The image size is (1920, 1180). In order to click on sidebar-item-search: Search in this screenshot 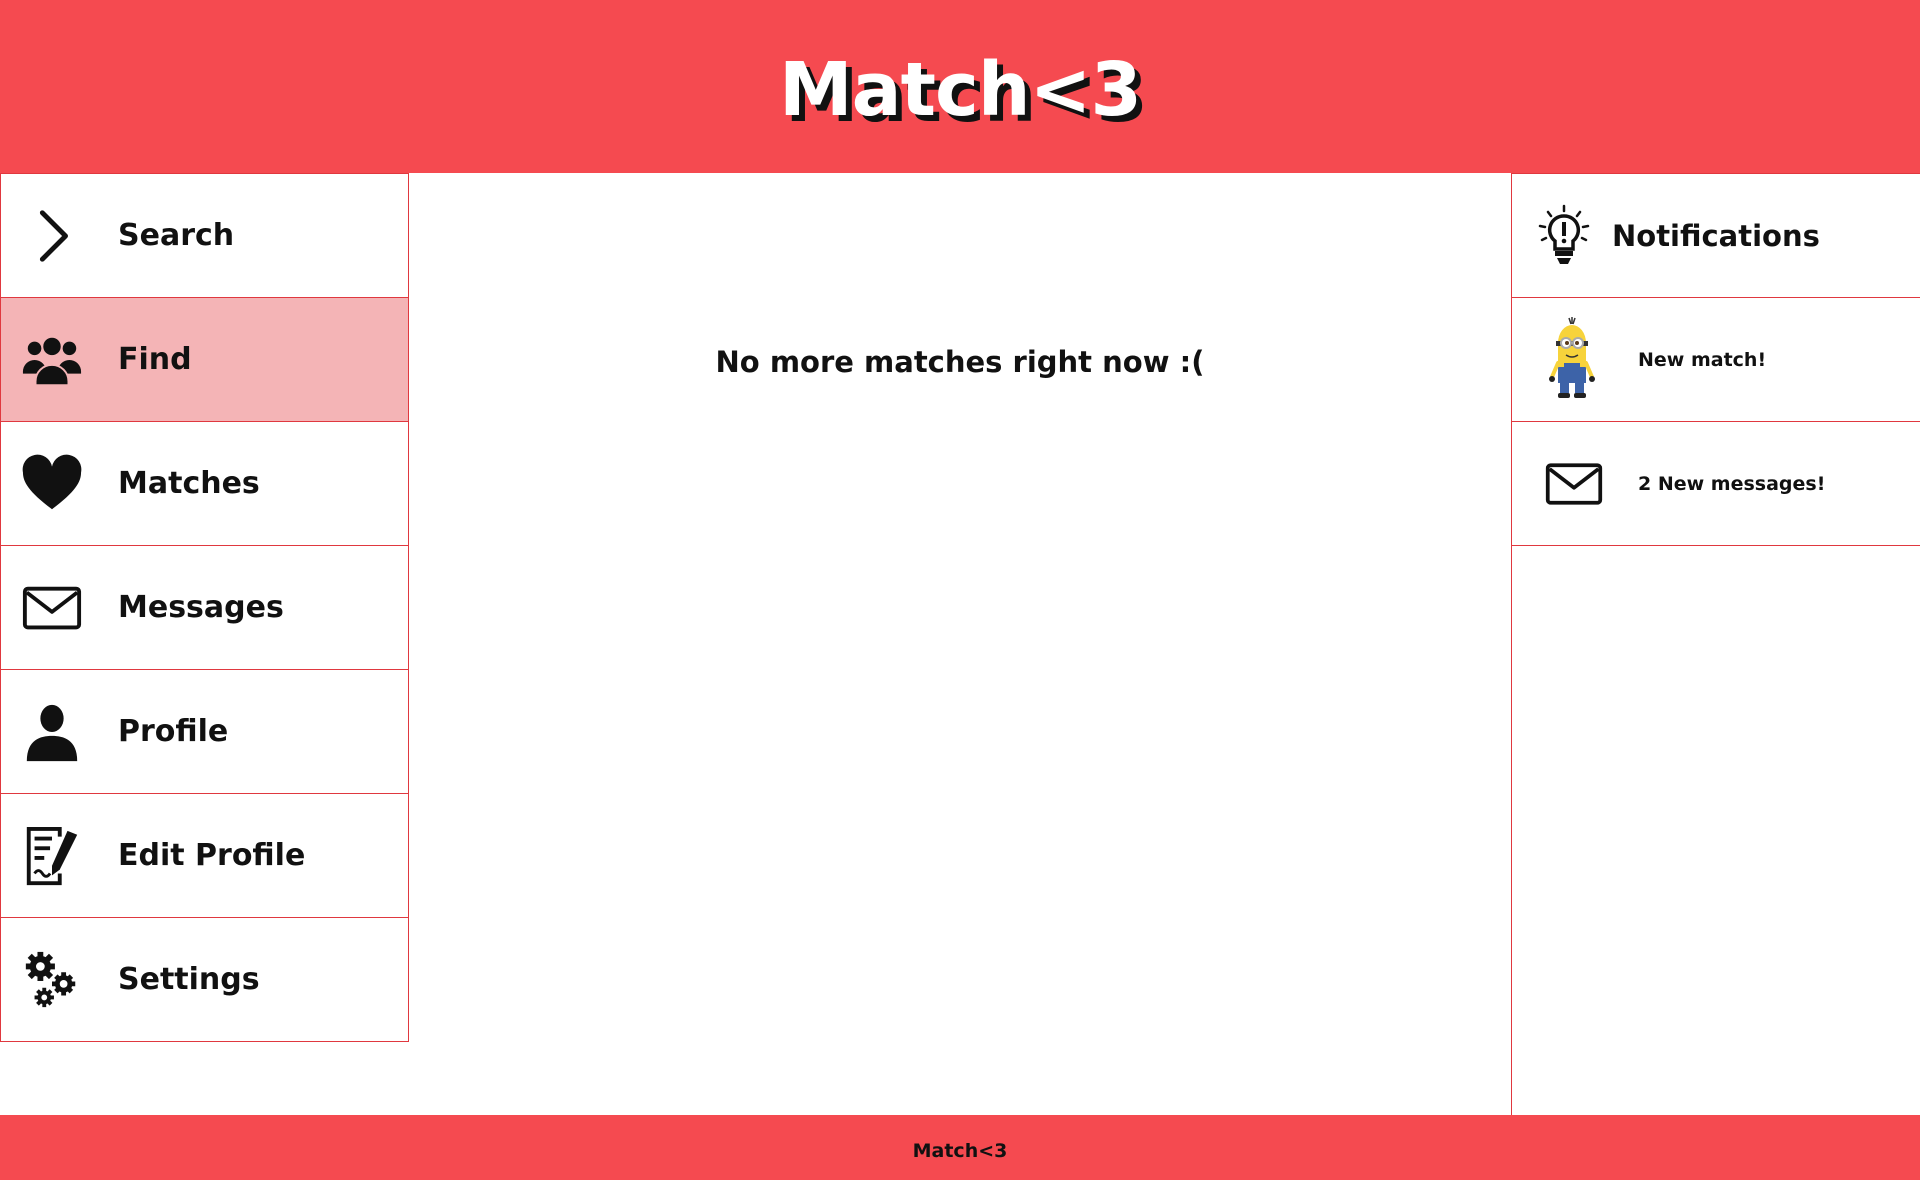, I will do `click(204, 235)`.